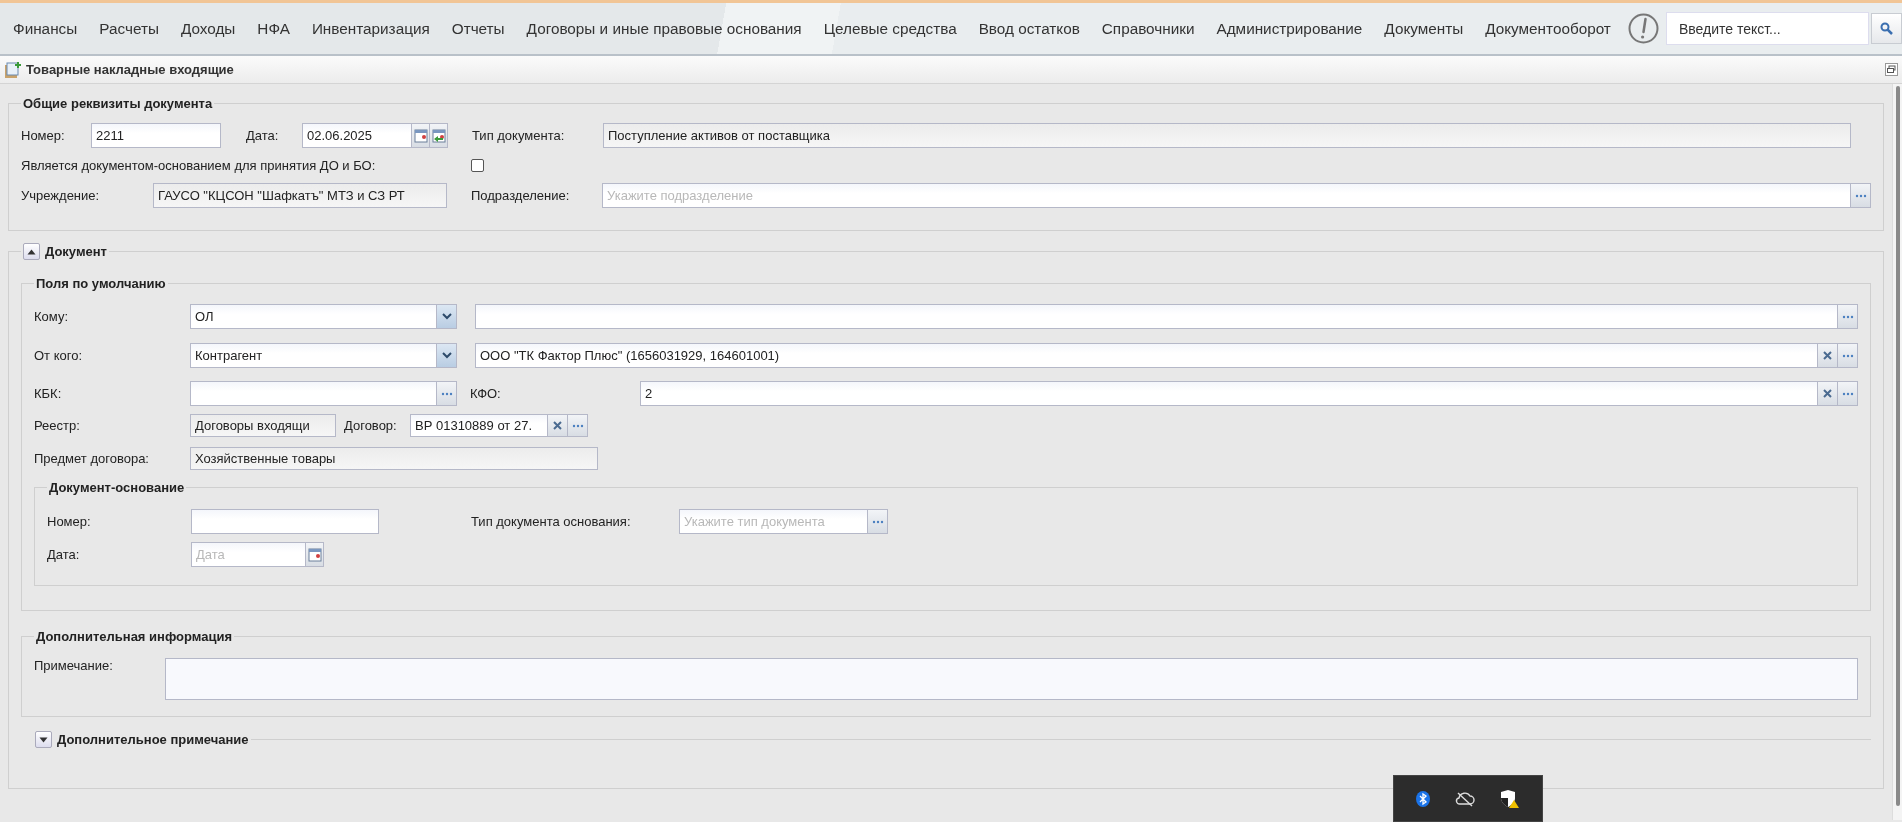  What do you see at coordinates (519, 135) in the screenshot?
I see `field-label: Тип документа:` at bounding box center [519, 135].